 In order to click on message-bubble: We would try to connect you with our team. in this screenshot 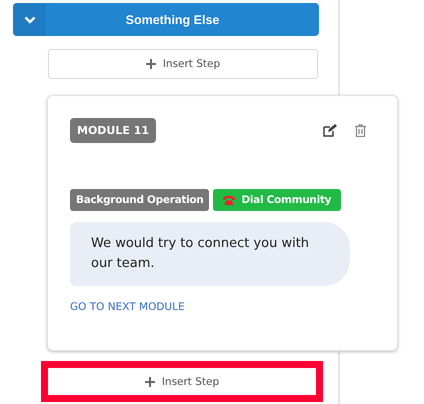, I will do `click(210, 254)`.